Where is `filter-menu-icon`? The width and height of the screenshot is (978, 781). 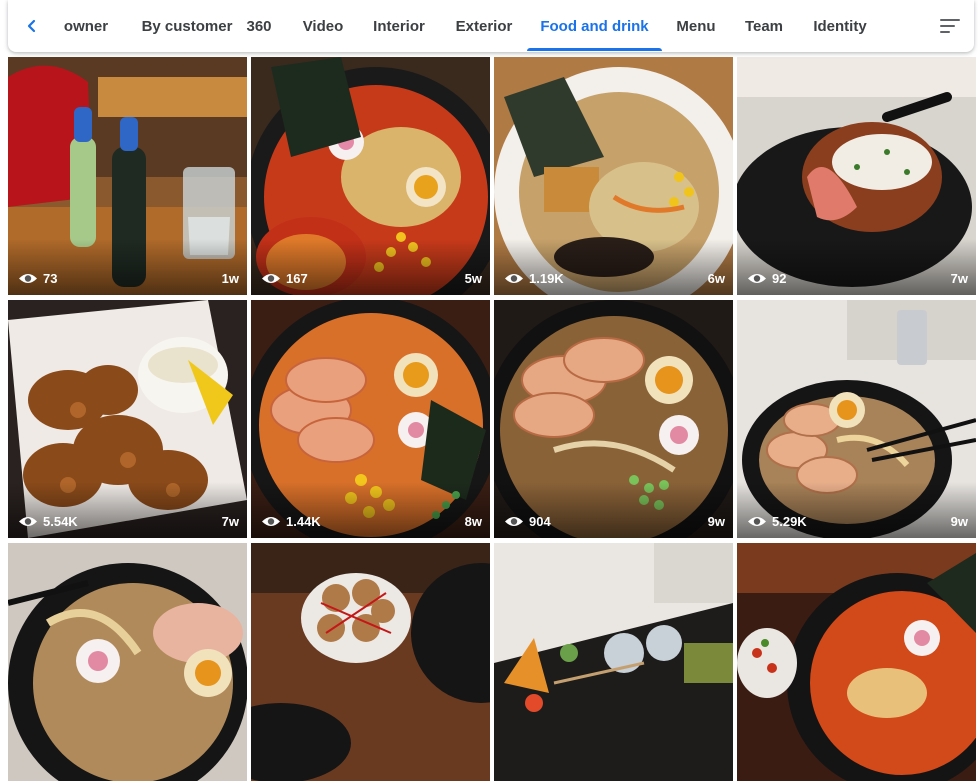
filter-menu-icon is located at coordinates (950, 26).